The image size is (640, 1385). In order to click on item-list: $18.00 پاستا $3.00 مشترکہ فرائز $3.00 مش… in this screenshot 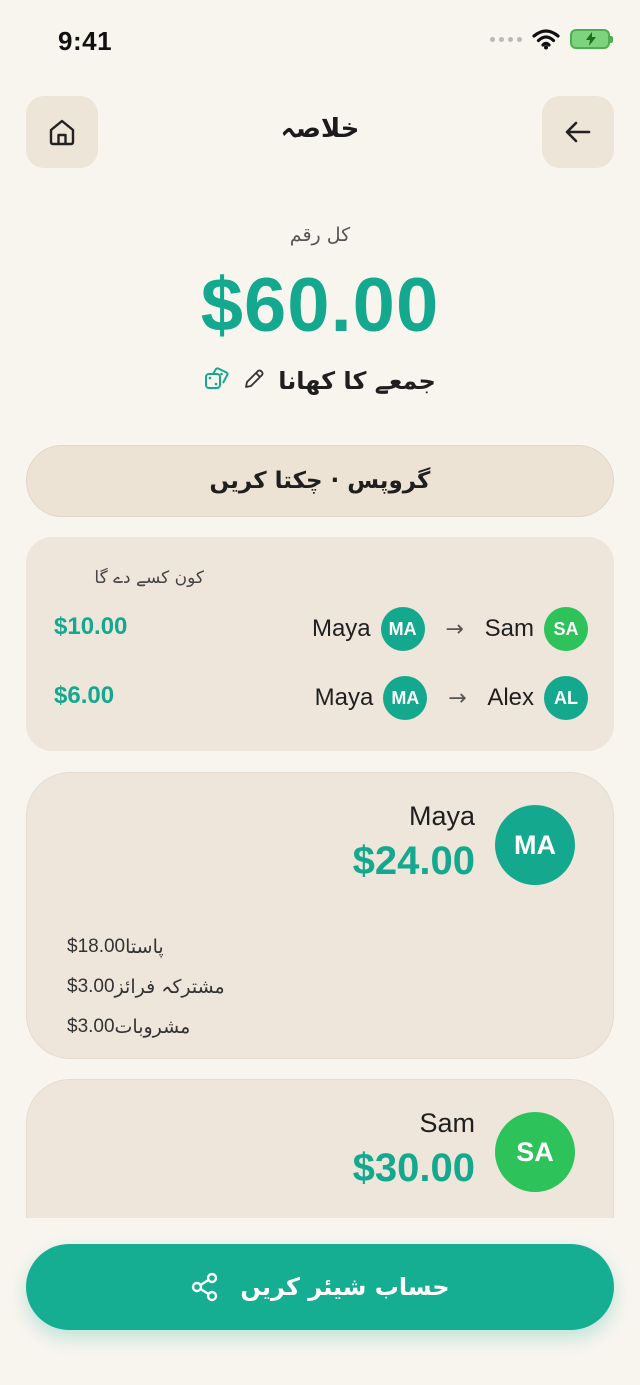, I will do `click(146, 987)`.